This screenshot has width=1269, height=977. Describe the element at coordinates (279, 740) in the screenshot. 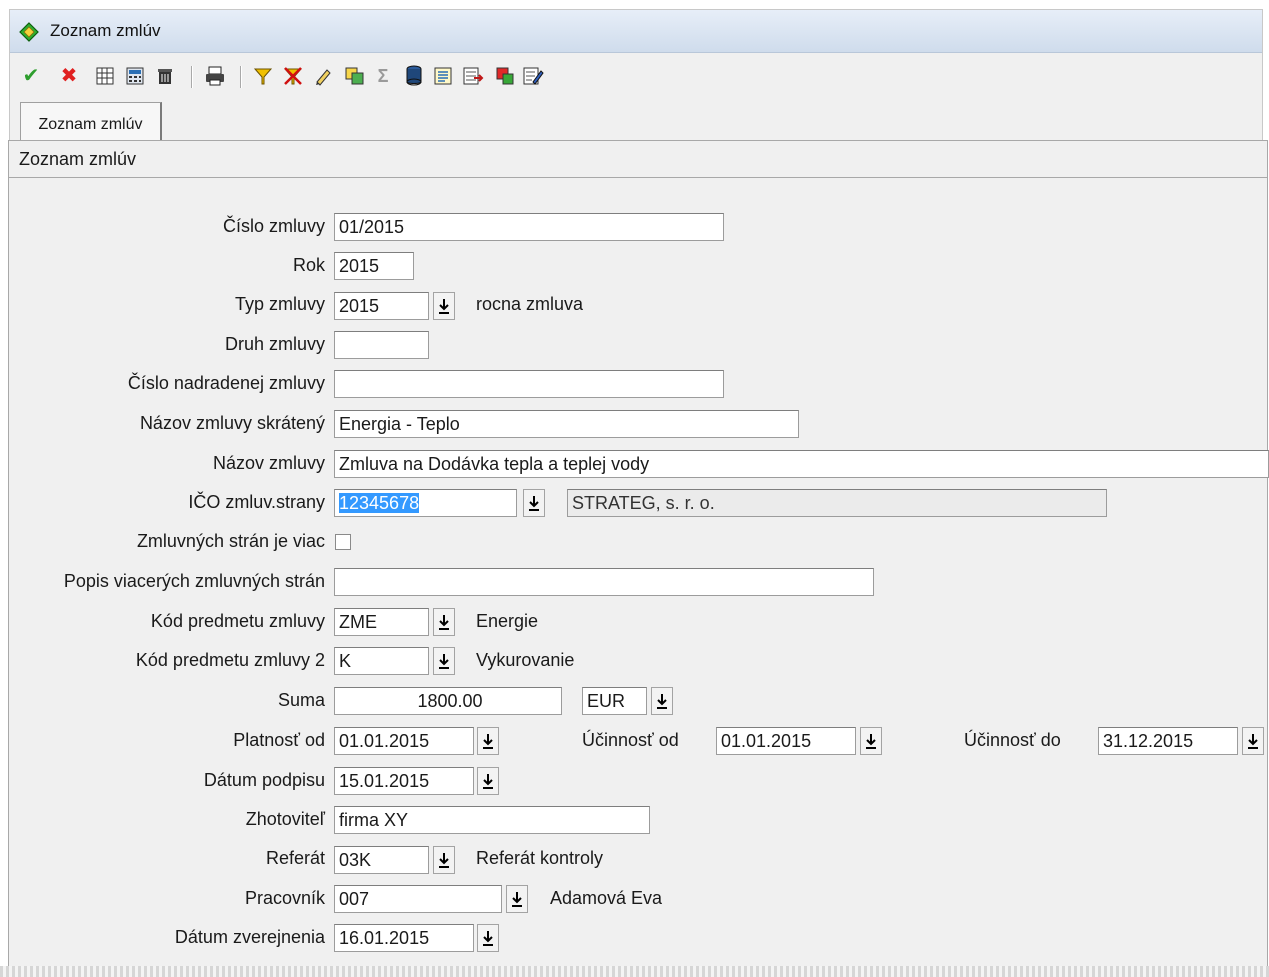

I see `platnost-od-label: Platnosť od` at that location.